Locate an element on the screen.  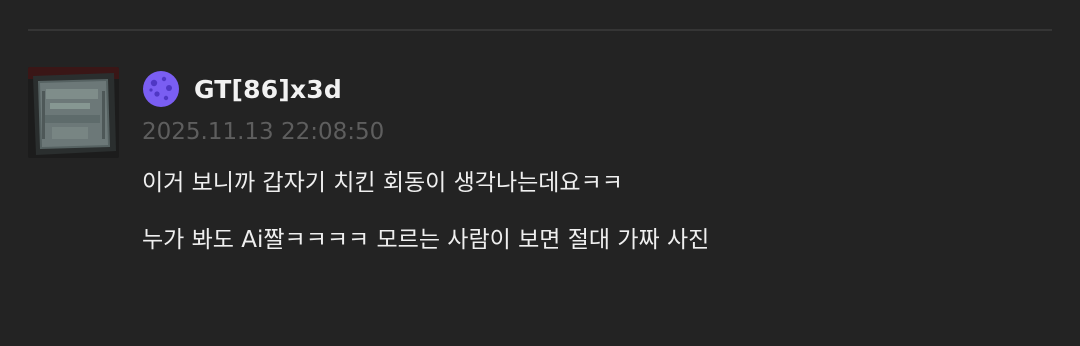
purple-planet-level-icon is located at coordinates (161, 89).